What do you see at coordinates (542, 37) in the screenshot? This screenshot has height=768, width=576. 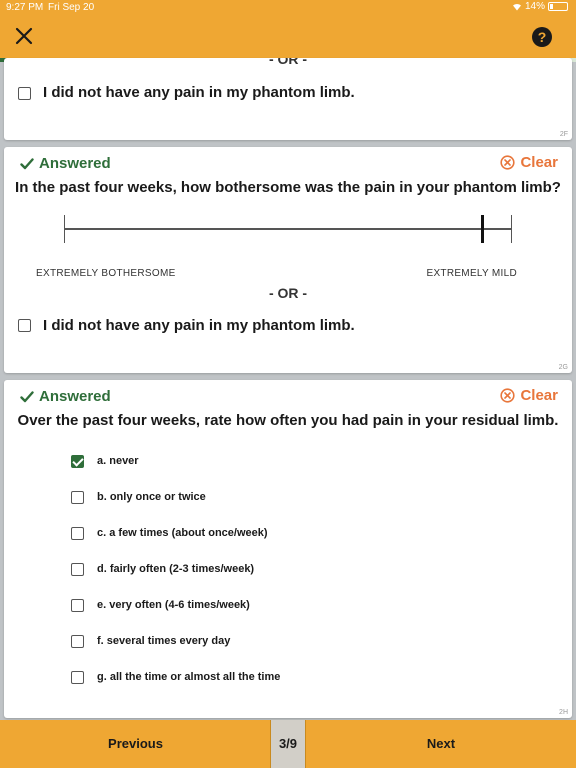 I see `help-icon: ?` at bounding box center [542, 37].